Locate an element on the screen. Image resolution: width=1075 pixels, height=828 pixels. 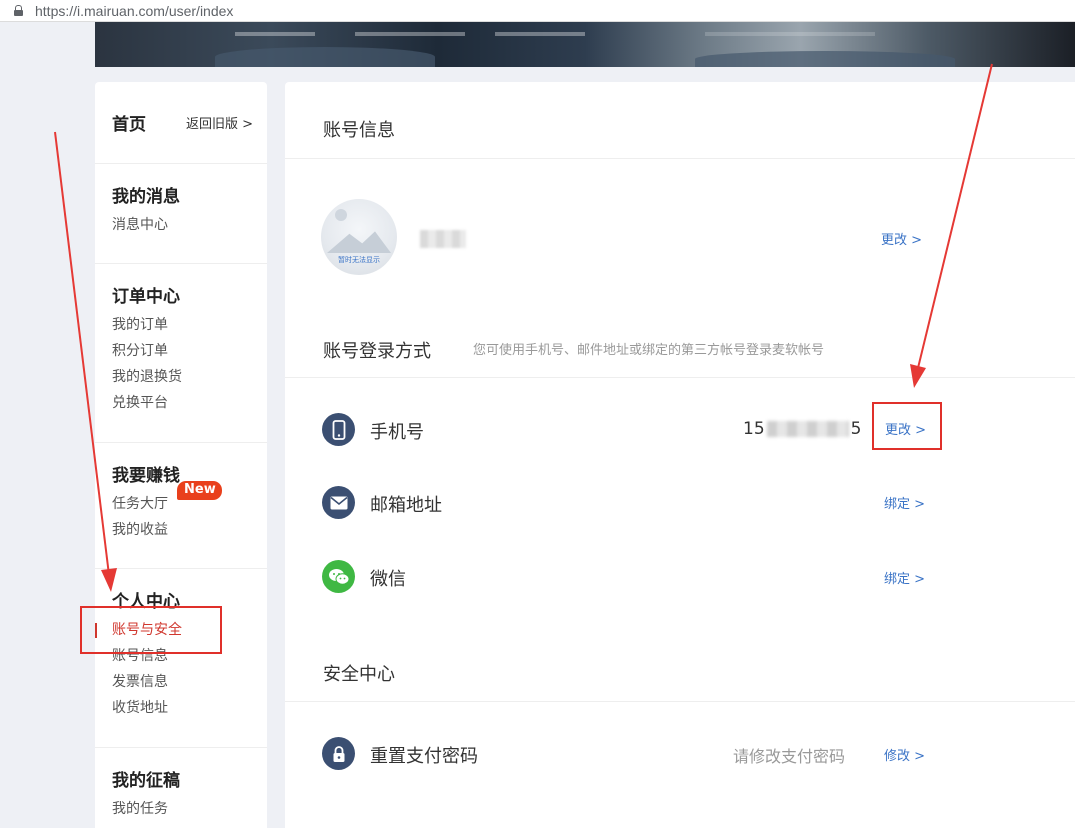
wechat-label: 微信 is located at coordinates (388, 579).